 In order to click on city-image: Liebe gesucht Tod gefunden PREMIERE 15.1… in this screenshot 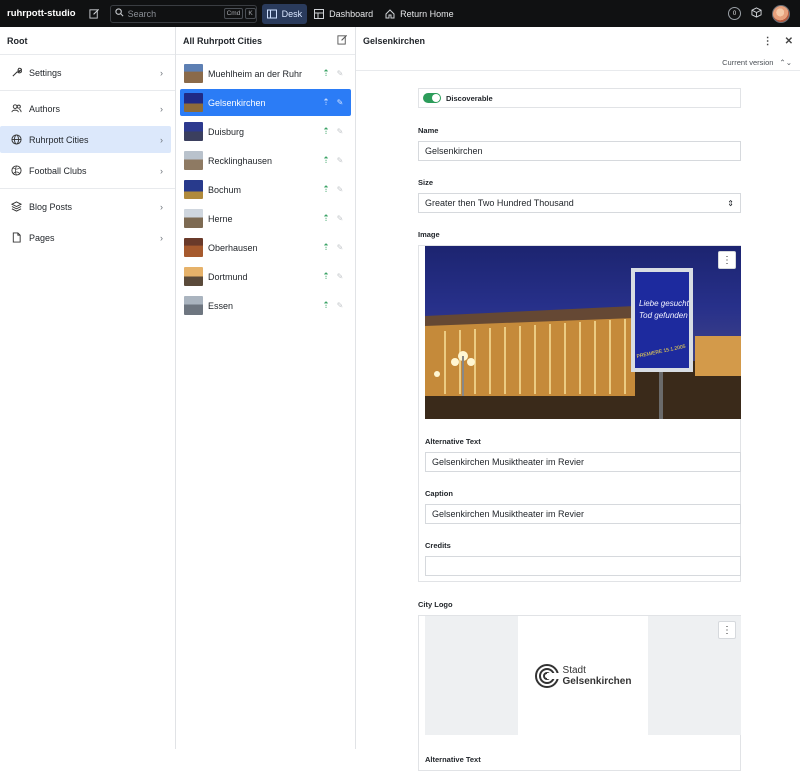, I will do `click(583, 332)`.